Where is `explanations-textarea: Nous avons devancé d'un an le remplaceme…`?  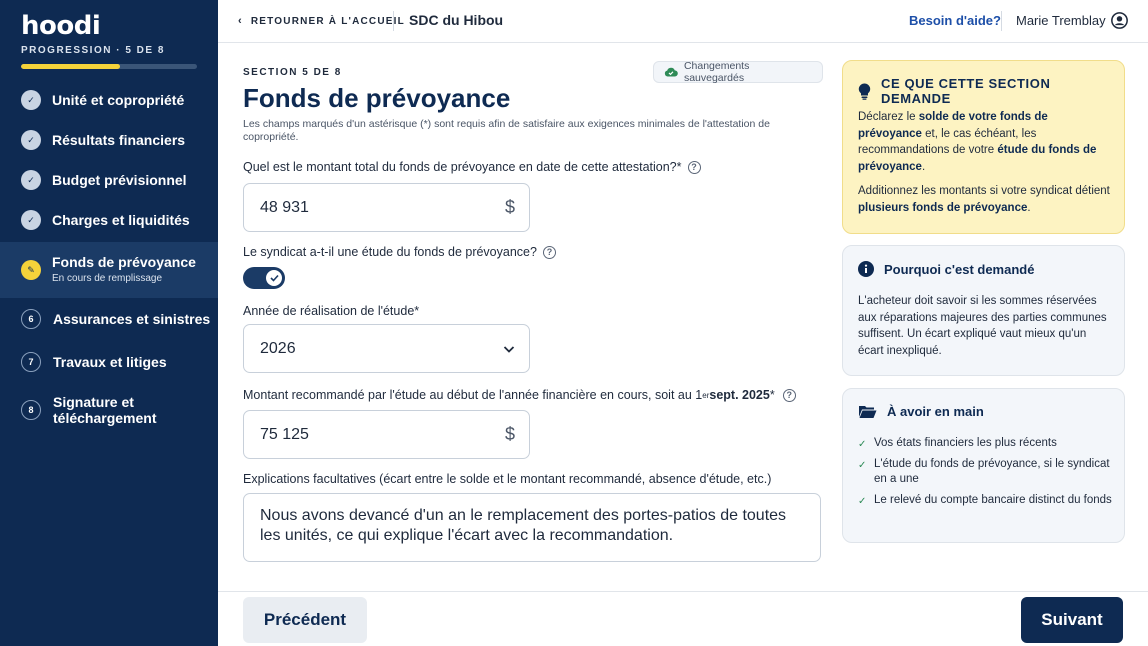
explanations-textarea: Nous avons devancé d'un an le remplaceme… is located at coordinates (532, 527).